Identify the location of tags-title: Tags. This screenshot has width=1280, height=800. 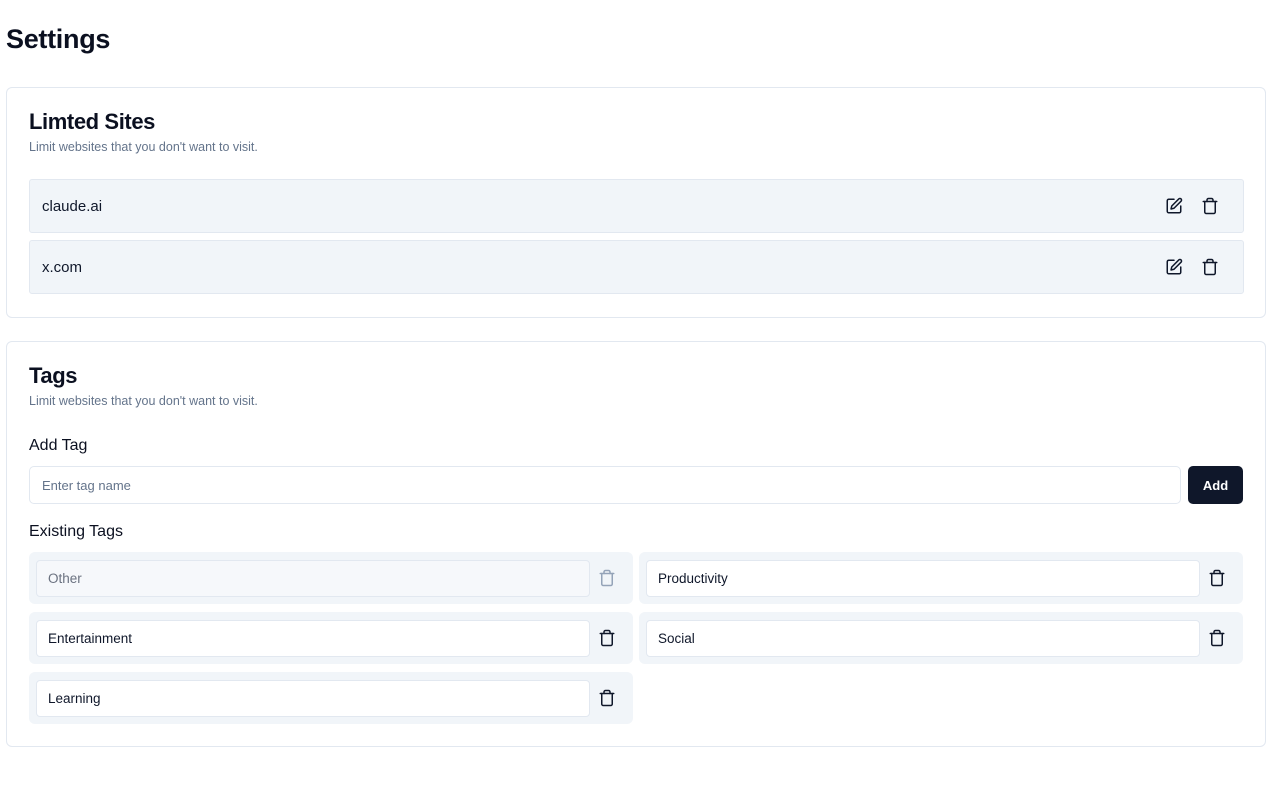
(53, 375).